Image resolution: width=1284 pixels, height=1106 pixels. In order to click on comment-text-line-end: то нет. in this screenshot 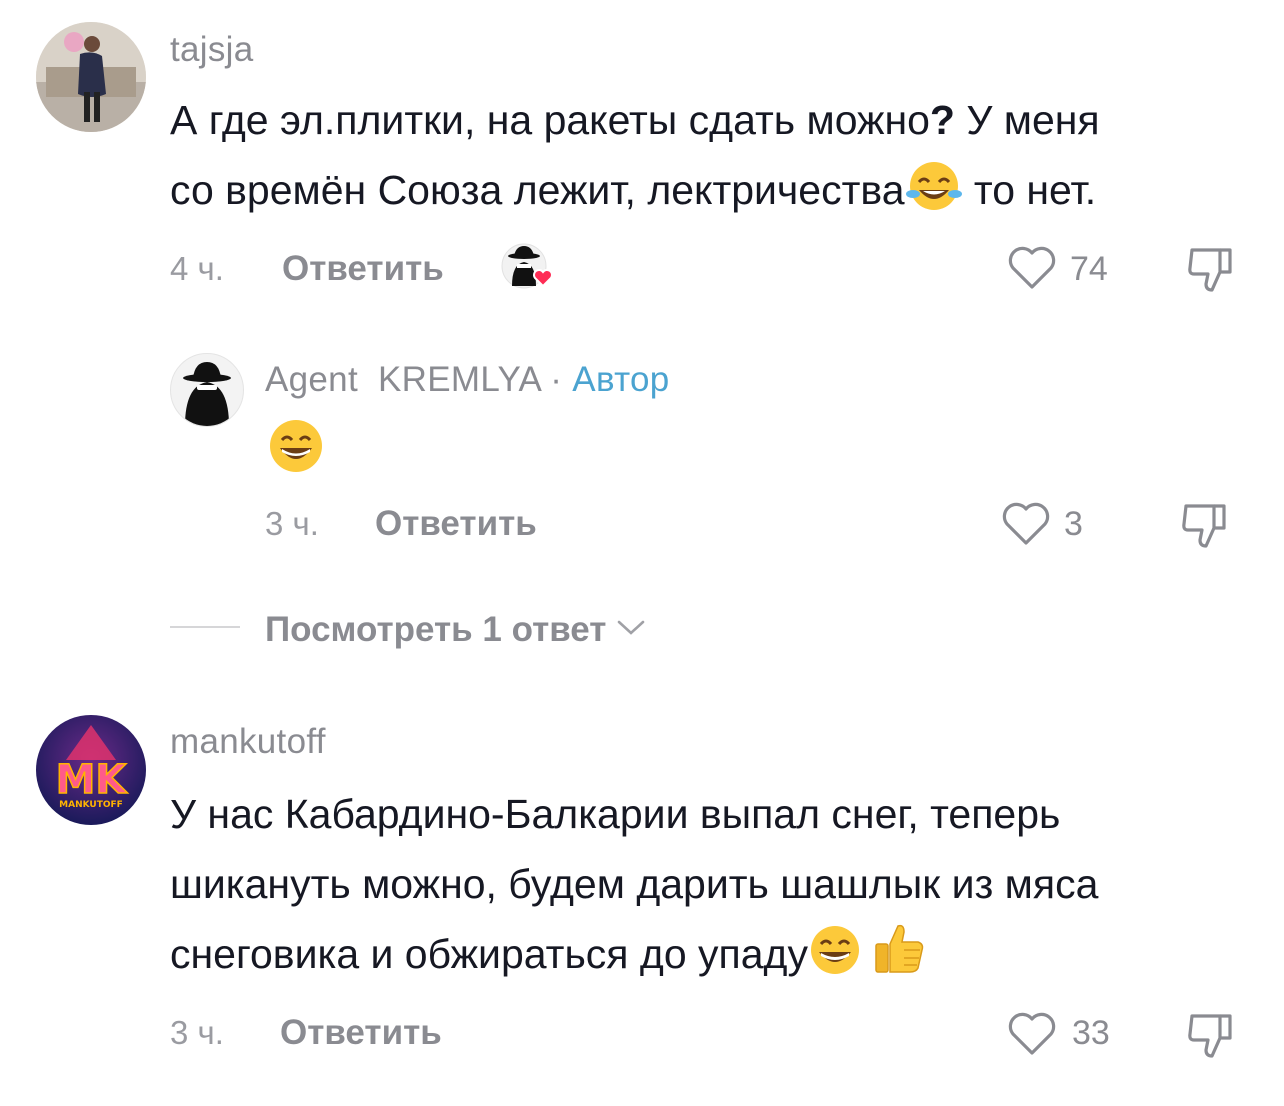, I will do `click(1029, 190)`.